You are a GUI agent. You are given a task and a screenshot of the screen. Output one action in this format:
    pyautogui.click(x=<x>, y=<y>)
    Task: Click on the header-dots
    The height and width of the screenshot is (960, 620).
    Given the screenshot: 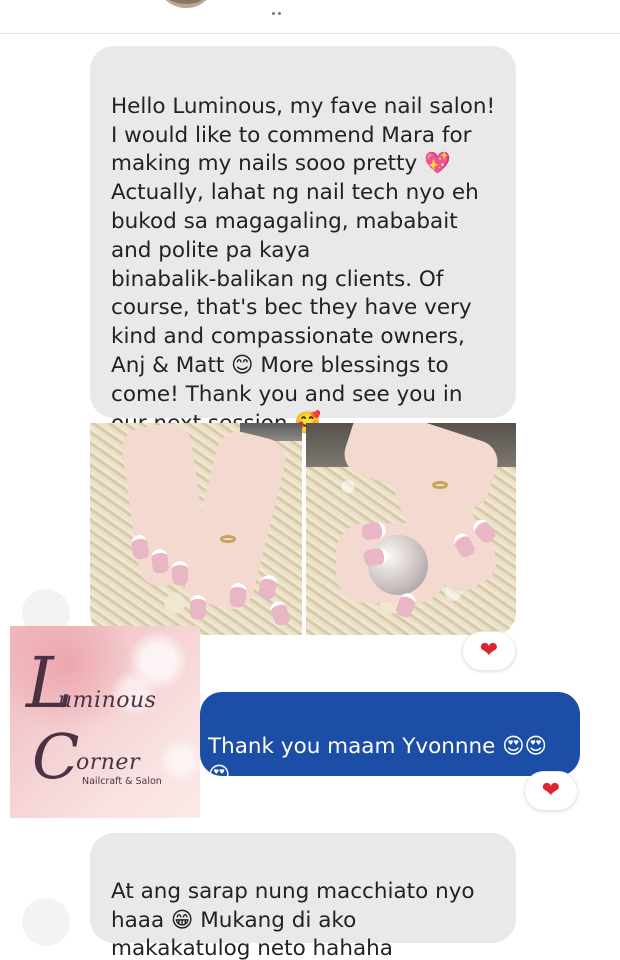 What is the action you would take?
    pyautogui.click(x=282, y=7)
    